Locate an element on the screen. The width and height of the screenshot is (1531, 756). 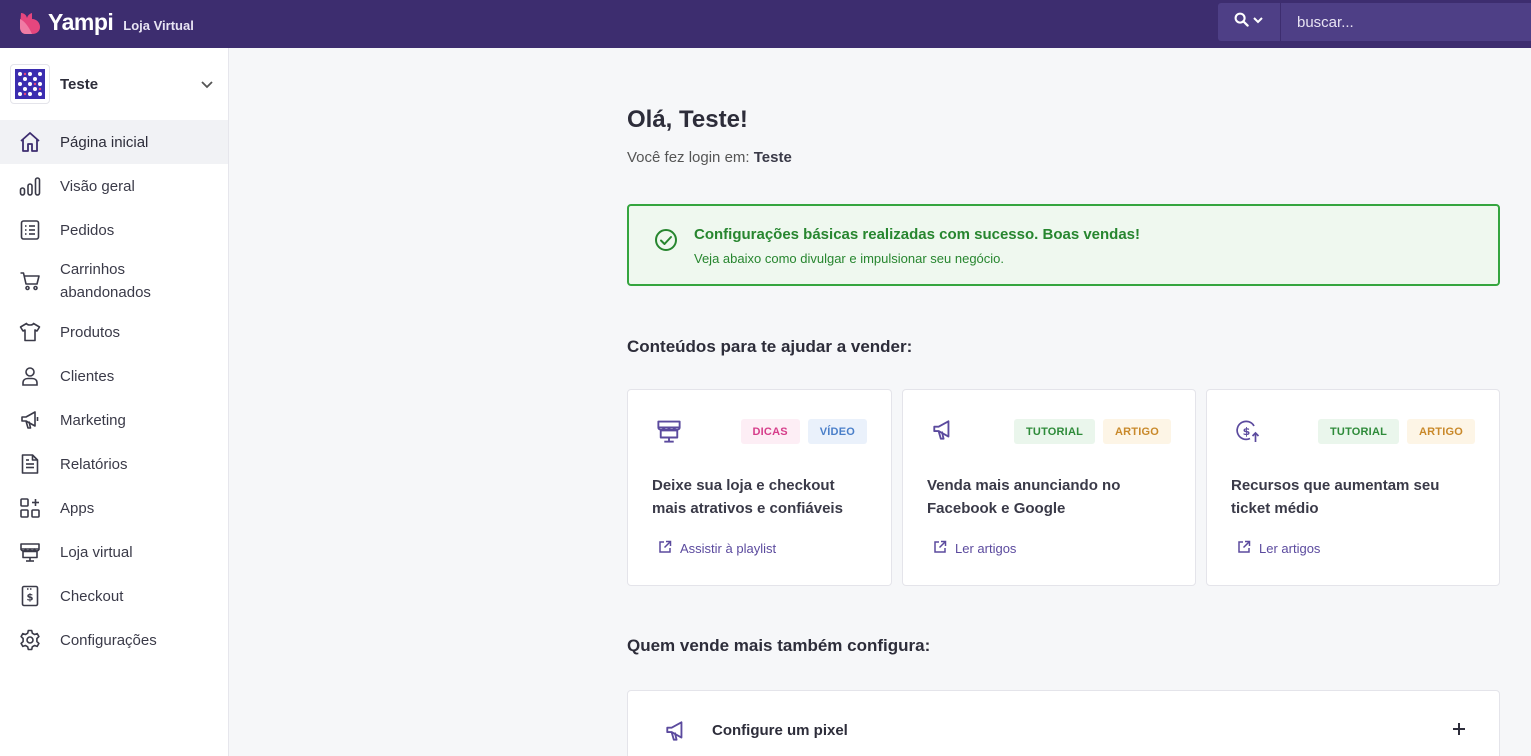
gear-icon is located at coordinates (30, 640).